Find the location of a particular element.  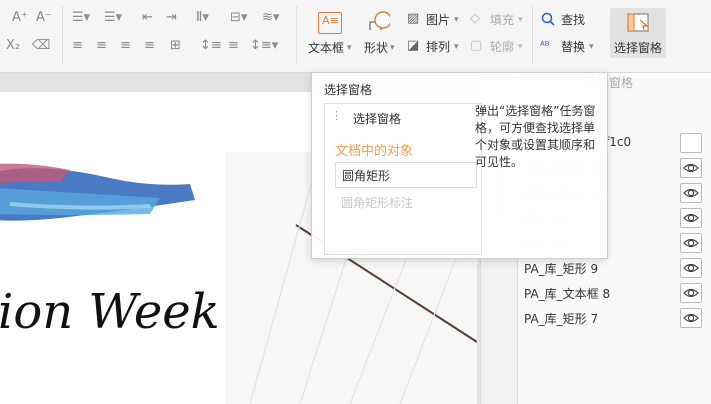

object-name: f1c0 is located at coordinates (618, 142).